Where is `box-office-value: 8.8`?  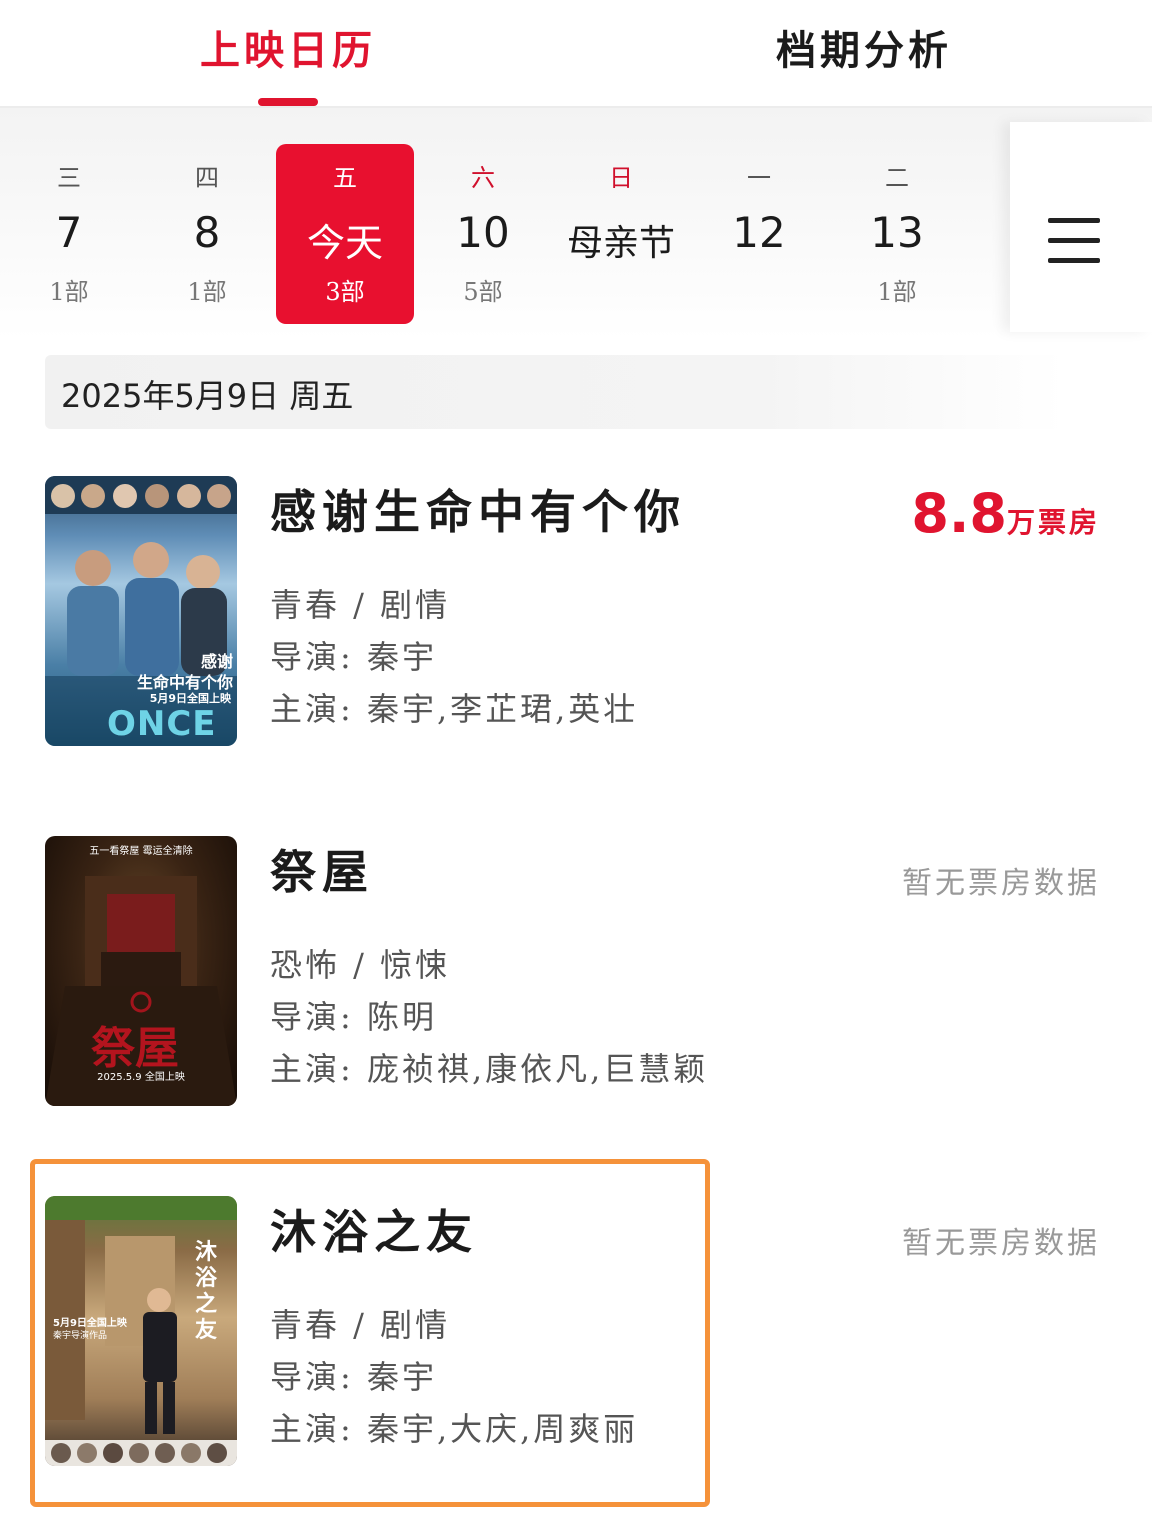
box-office-value: 8.8 is located at coordinates (959, 513).